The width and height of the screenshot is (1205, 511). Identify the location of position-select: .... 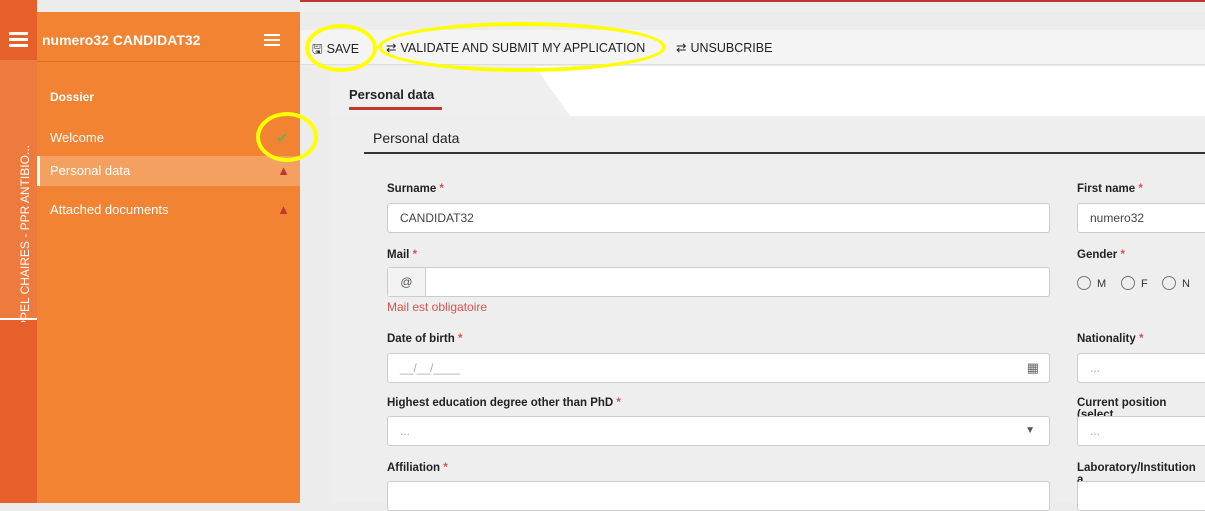
(1141, 431).